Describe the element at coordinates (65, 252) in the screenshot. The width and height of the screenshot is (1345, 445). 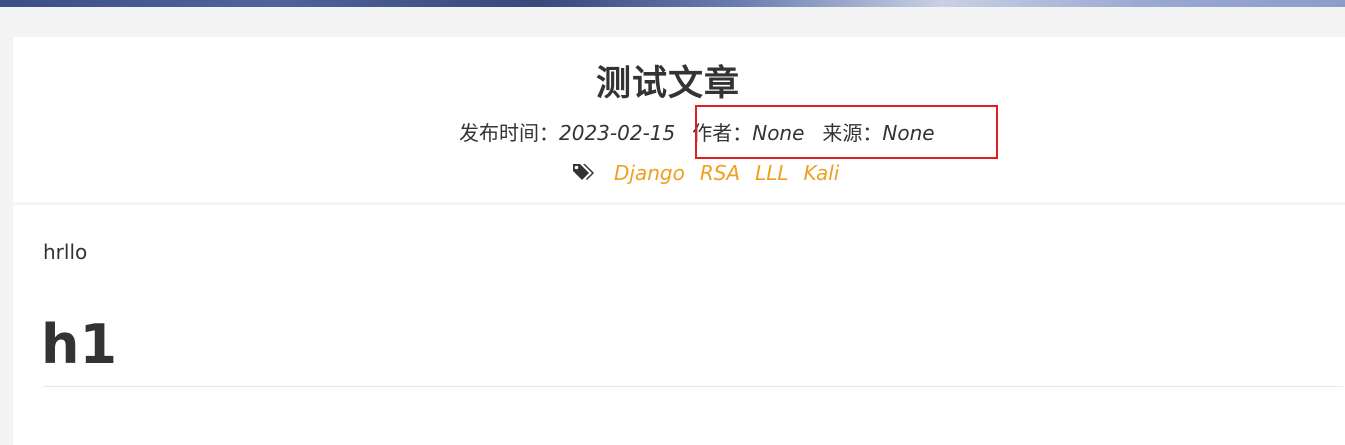
I see `content-paragraph: hrllo` at that location.